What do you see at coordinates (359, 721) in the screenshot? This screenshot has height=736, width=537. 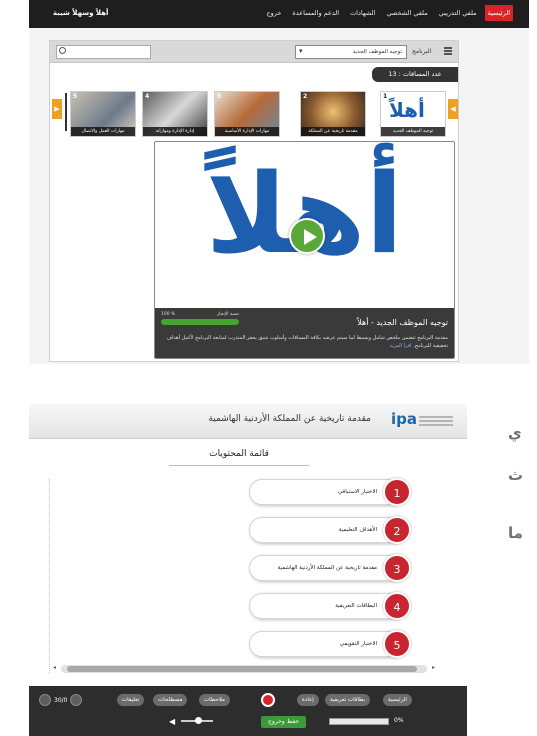 I see `course-progress-bar` at bounding box center [359, 721].